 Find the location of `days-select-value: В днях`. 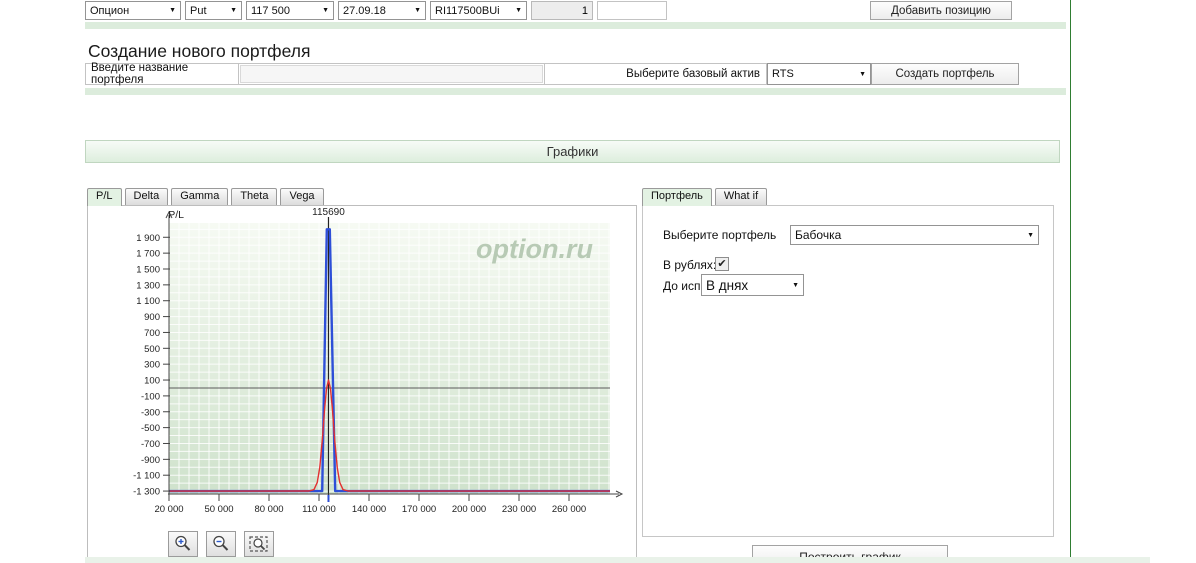

days-select-value: В днях is located at coordinates (727, 285).